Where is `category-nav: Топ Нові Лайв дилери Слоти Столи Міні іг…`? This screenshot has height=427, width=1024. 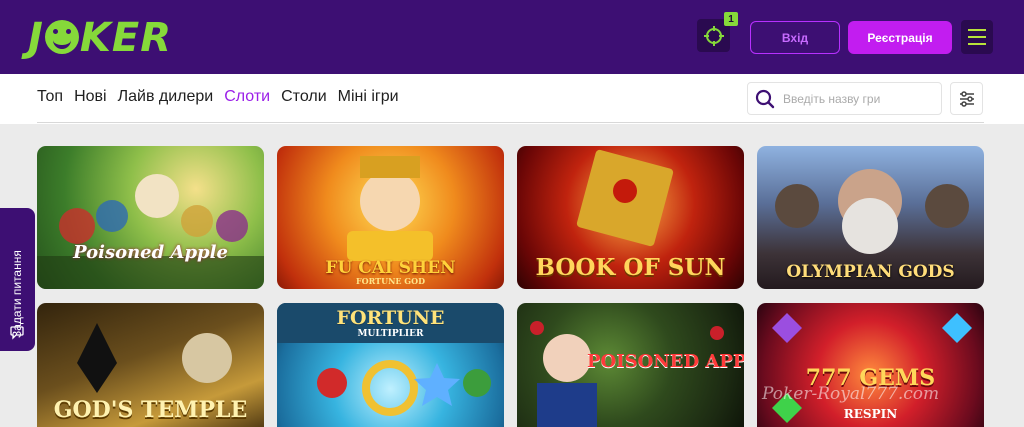 category-nav: Топ Нові Лайв дилери Слоти Столи Міні іг… is located at coordinates (512, 99).